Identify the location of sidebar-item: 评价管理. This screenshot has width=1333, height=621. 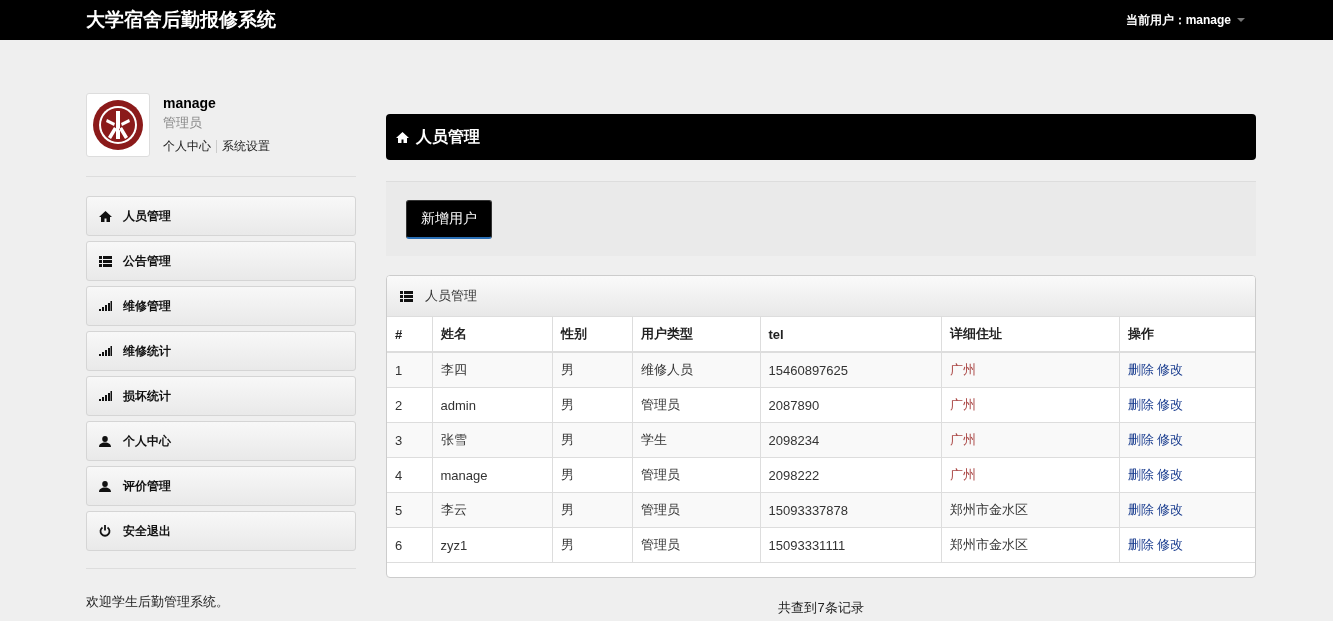
(221, 486).